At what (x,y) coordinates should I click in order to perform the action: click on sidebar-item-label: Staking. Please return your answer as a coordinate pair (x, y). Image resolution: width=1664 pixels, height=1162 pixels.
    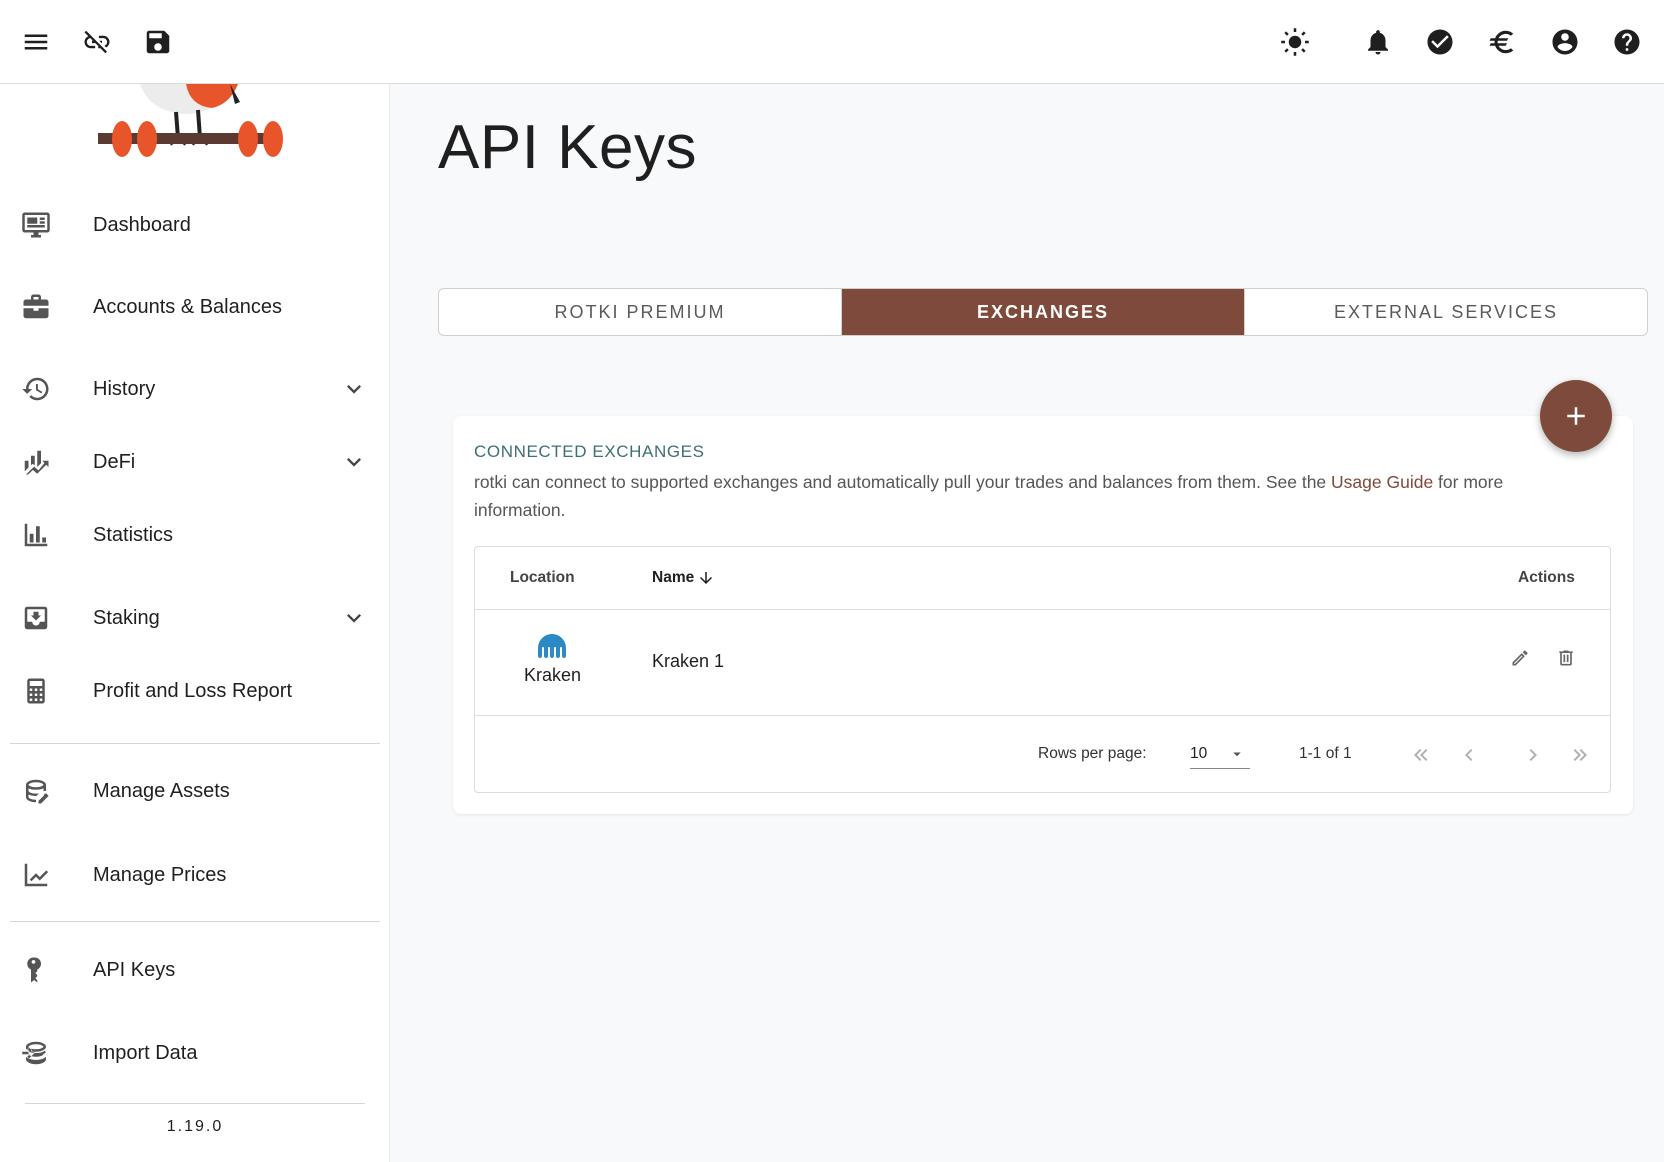
    Looking at the image, I should click on (126, 617).